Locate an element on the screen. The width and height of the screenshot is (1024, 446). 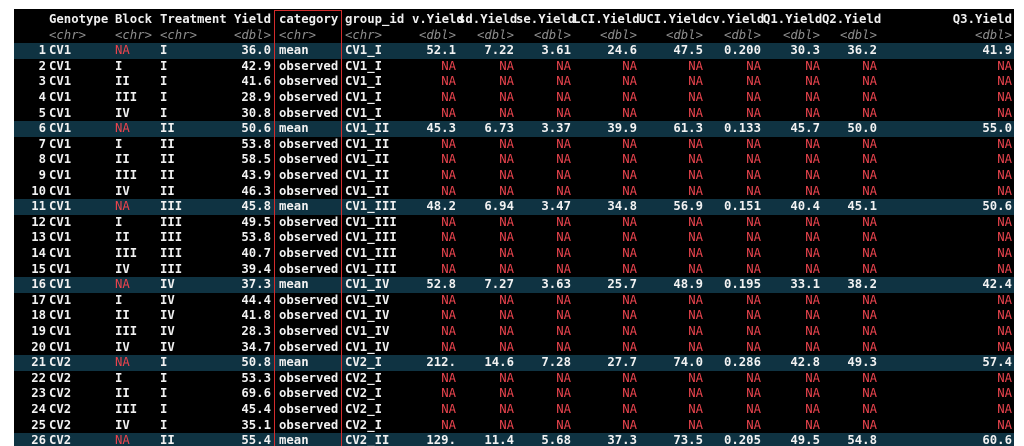
cell-lci_yield: 27.7 is located at coordinates (622, 362).